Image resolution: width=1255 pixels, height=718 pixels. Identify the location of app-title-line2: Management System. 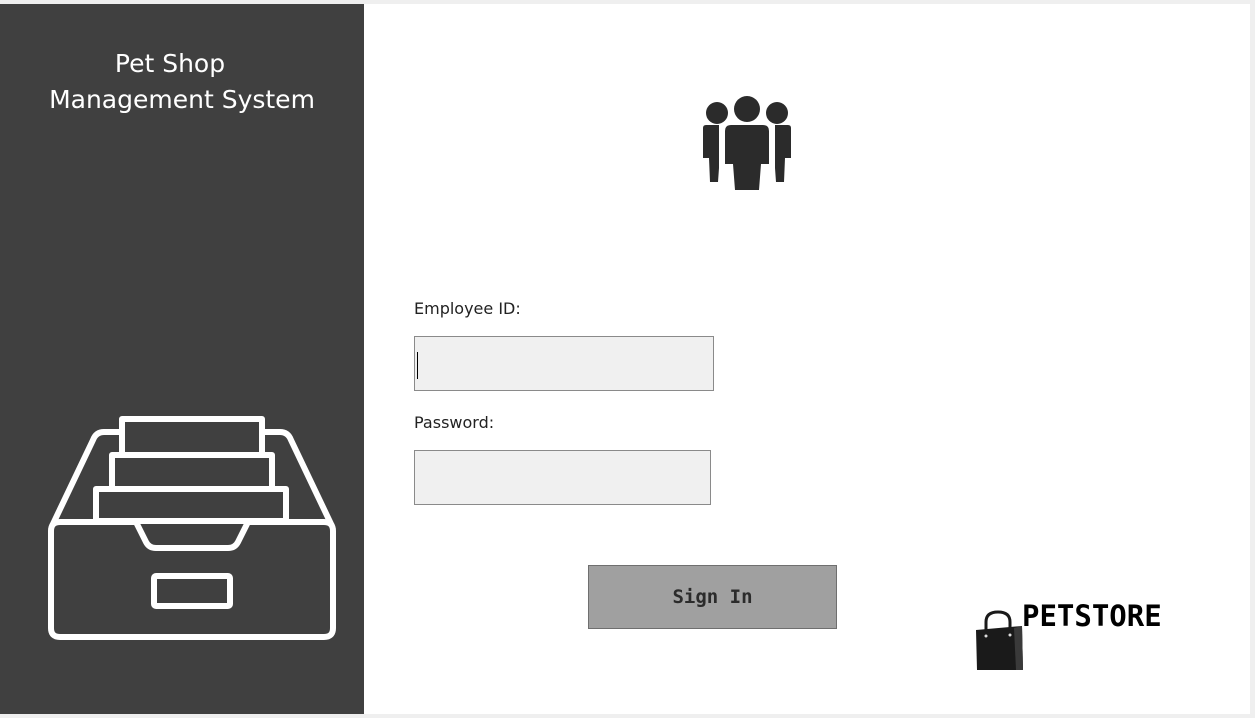
(182, 99).